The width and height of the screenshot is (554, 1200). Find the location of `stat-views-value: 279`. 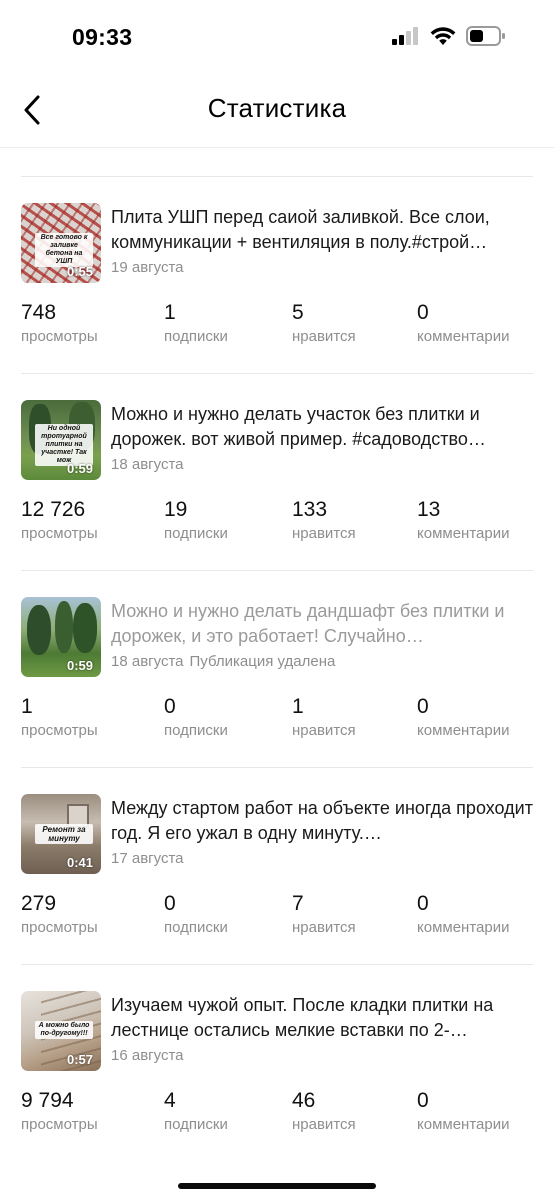

stat-views-value: 279 is located at coordinates (39, 903).